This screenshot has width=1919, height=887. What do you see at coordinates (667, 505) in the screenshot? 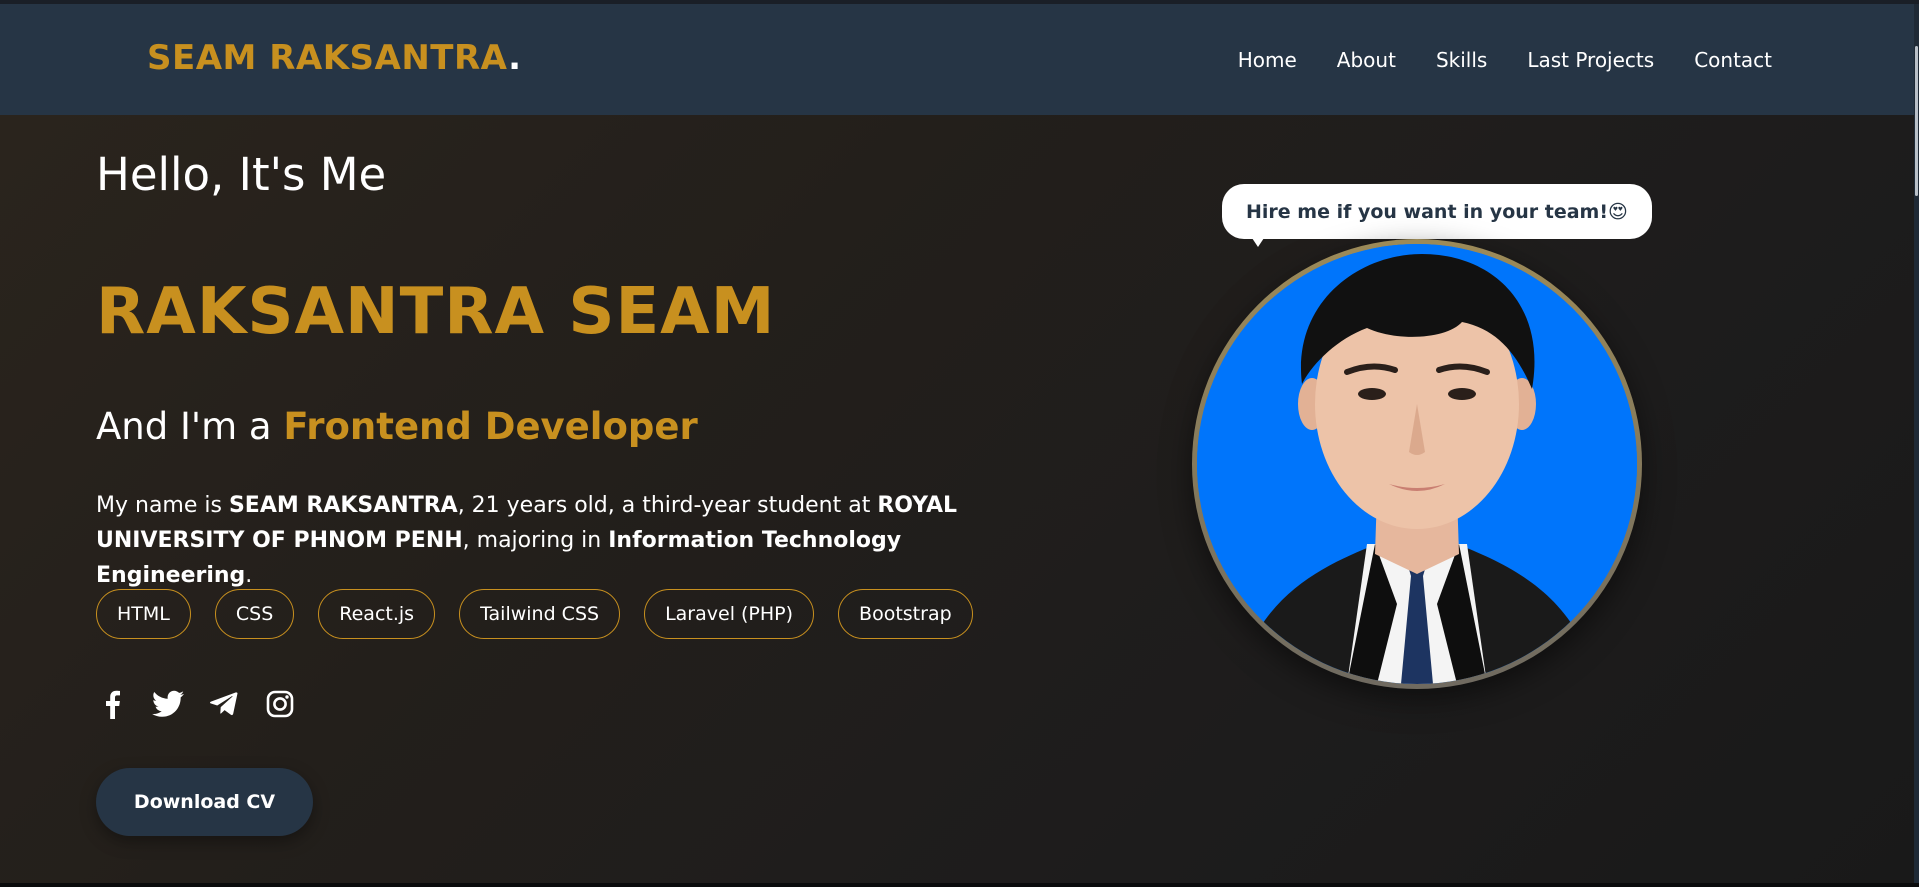
I see `bio-text-2: , 21 years old, a third-year student at` at bounding box center [667, 505].